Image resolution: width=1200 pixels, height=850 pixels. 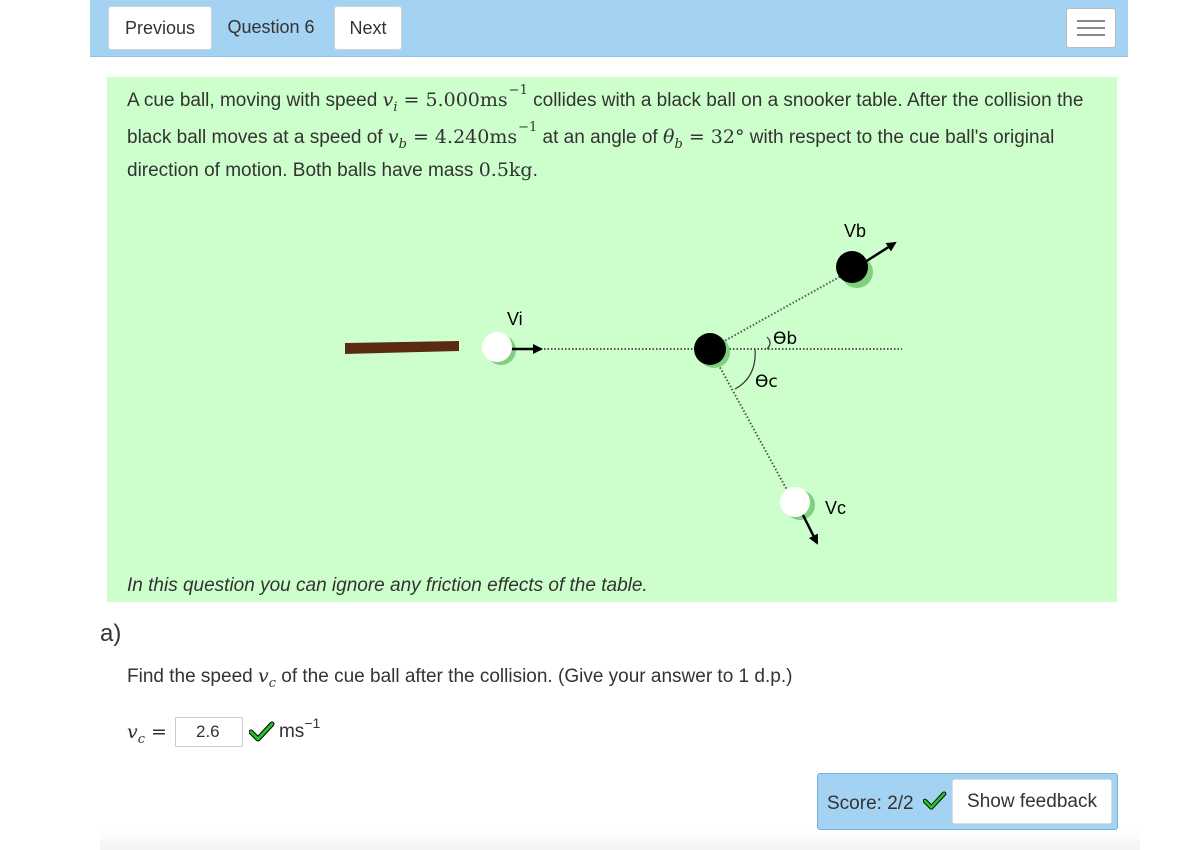 I want to click on cue-stick, so click(x=402, y=347).